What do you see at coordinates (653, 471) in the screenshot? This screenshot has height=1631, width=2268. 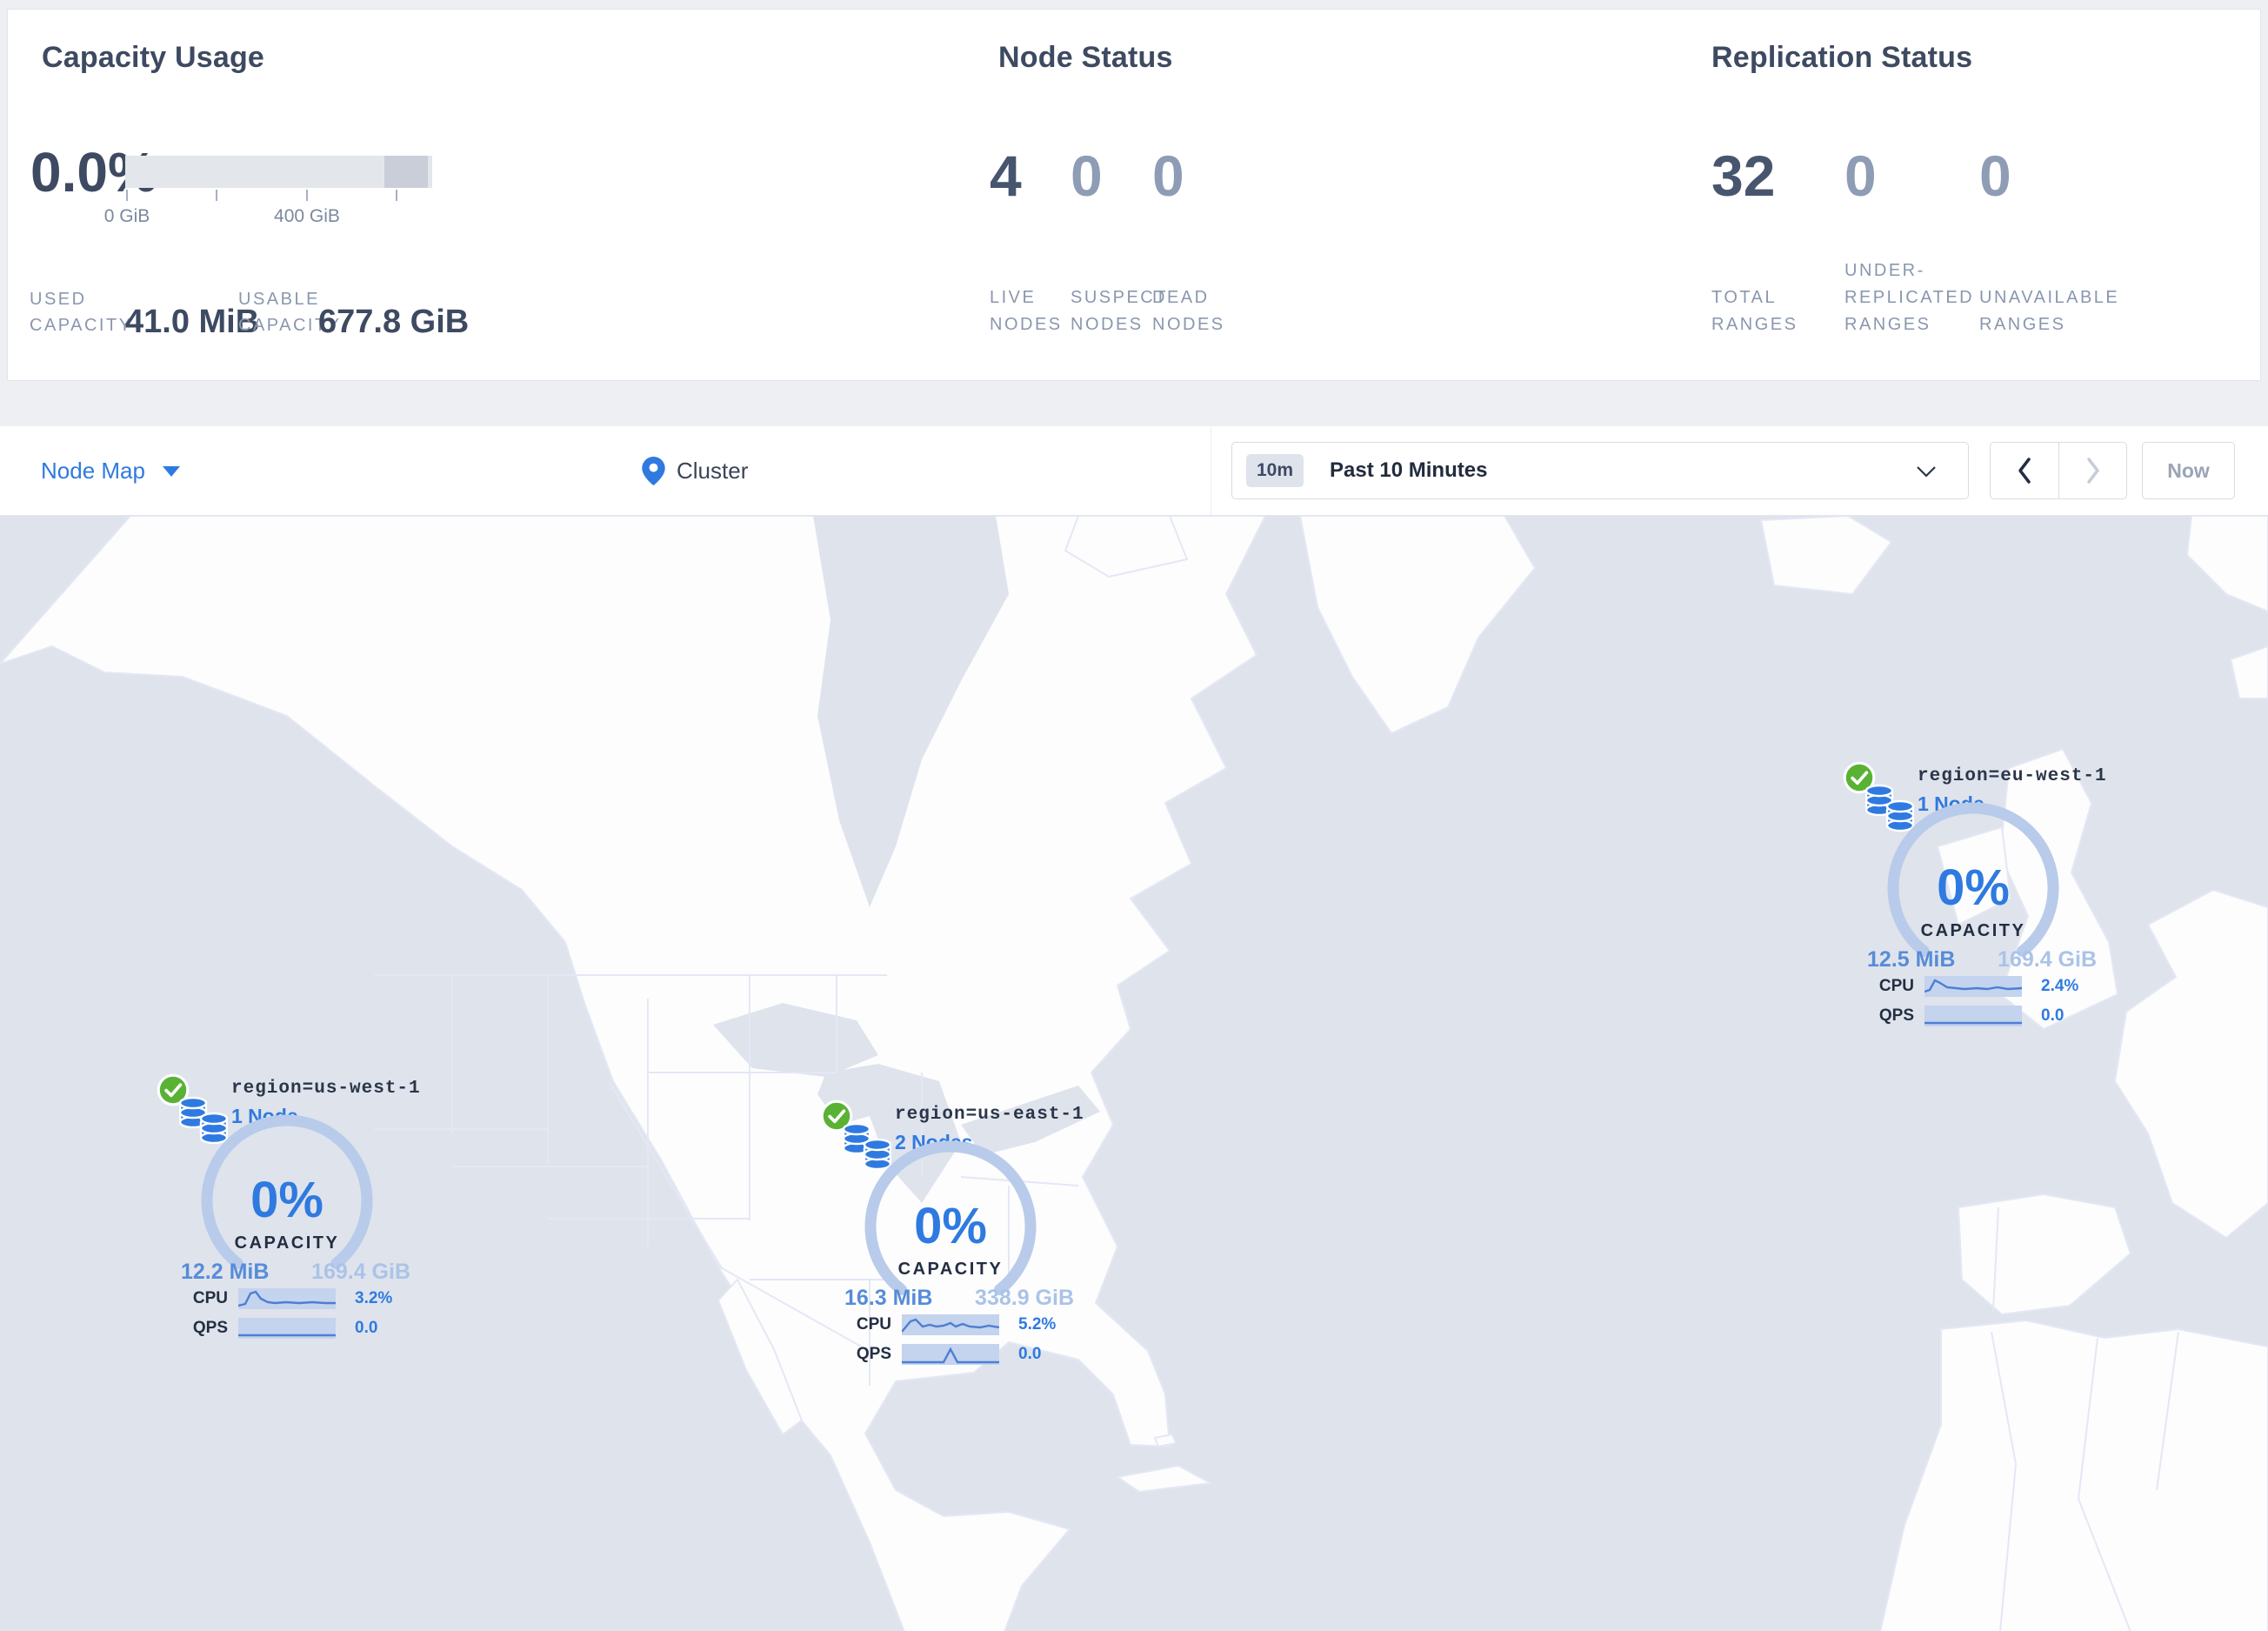 I see `location-pin-icon` at bounding box center [653, 471].